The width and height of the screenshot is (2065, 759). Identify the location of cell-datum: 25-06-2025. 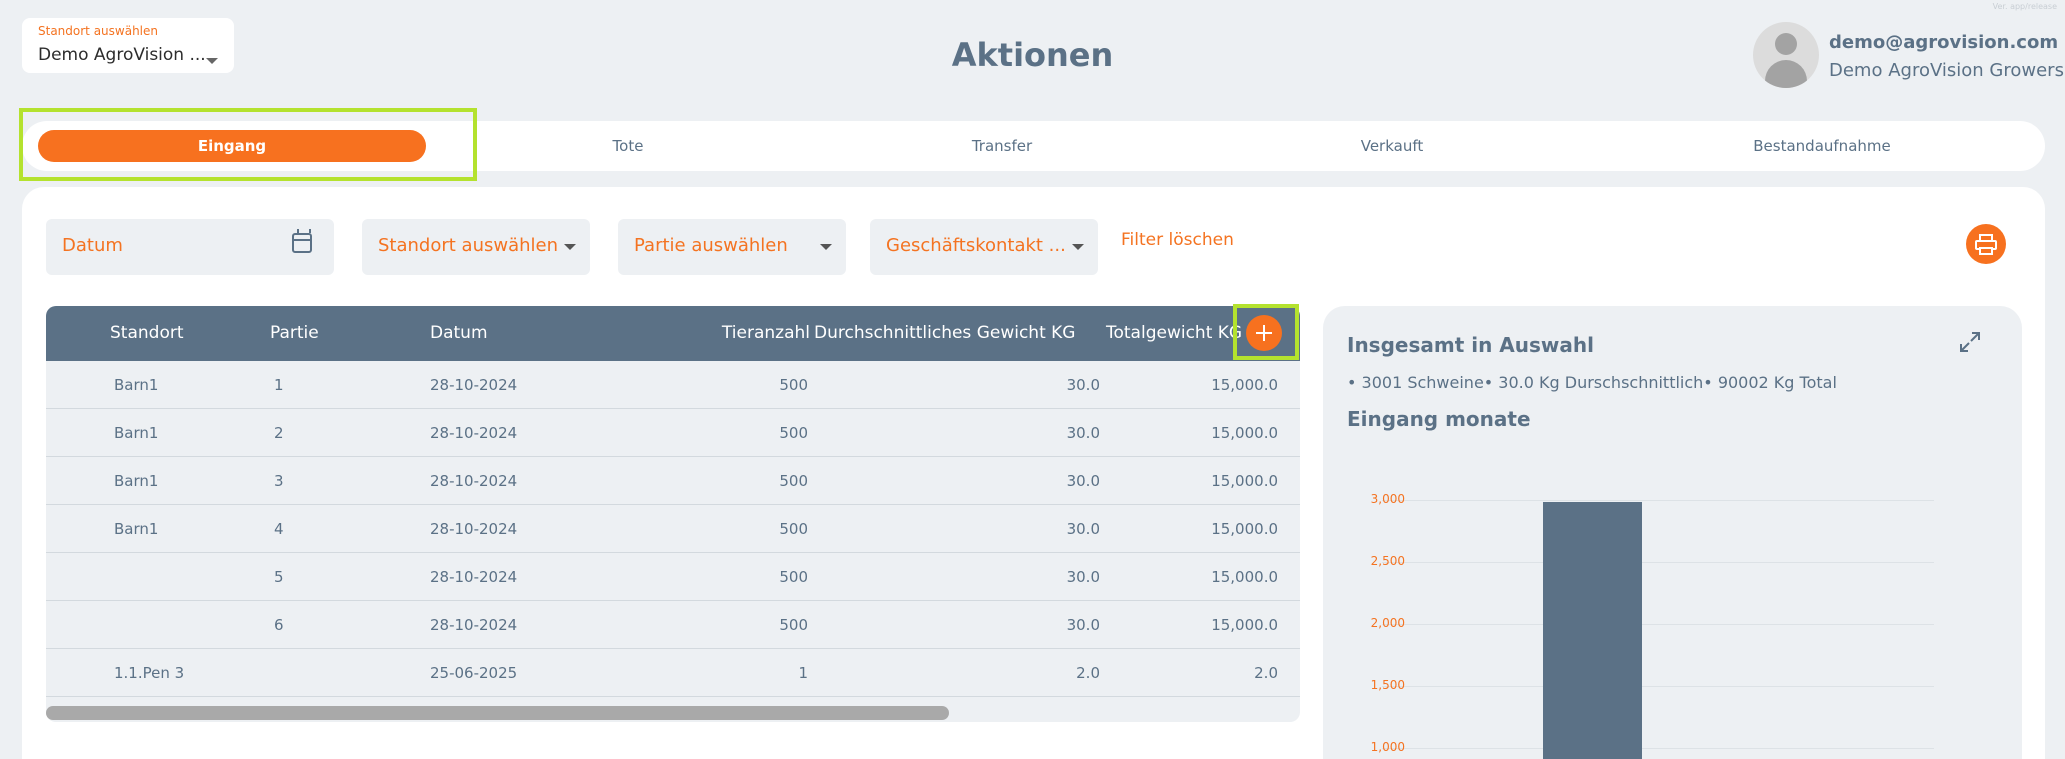
(474, 673).